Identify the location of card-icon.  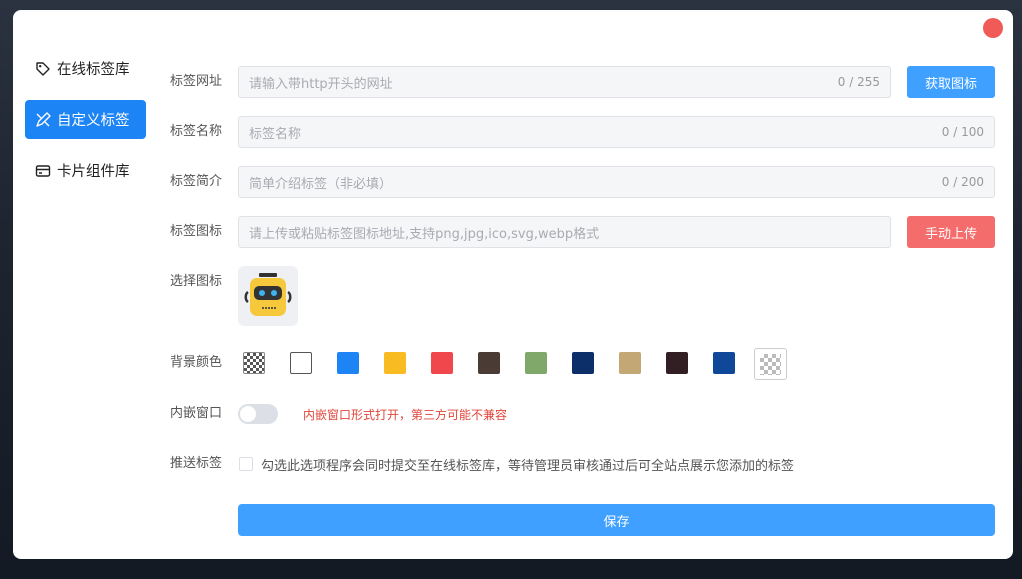
(43, 171).